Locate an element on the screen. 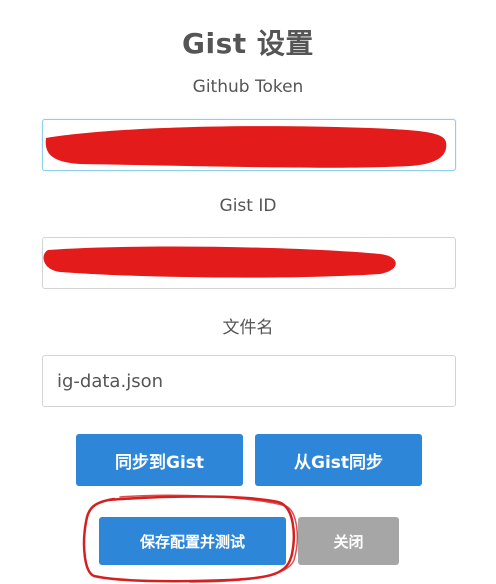 This screenshot has width=496, height=584. filename-label: 文件名 is located at coordinates (248, 328).